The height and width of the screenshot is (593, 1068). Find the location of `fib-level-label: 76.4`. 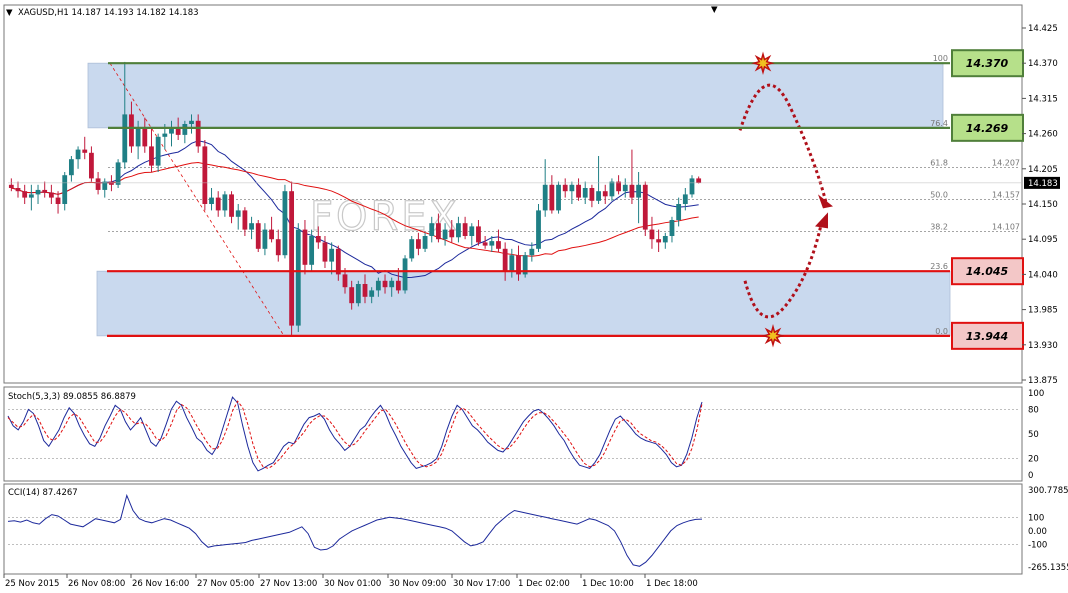

fib-level-label: 76.4 is located at coordinates (939, 123).